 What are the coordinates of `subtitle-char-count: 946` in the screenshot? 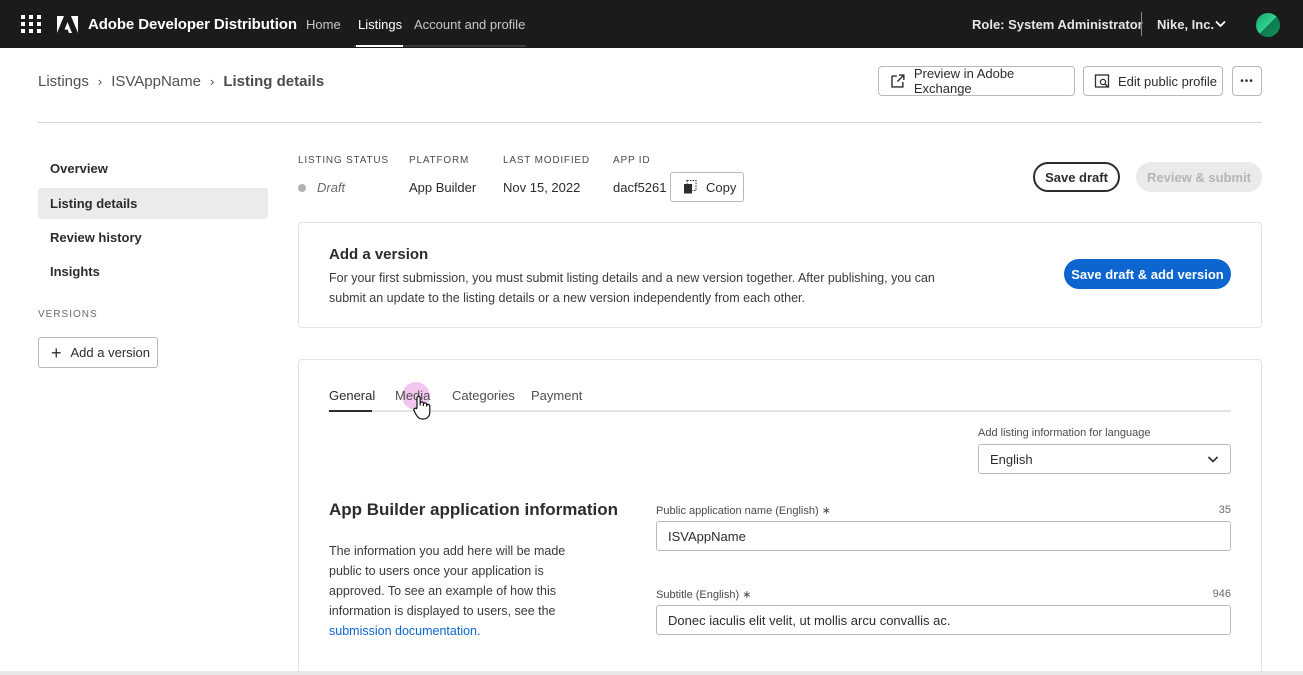 It's located at (1221, 594).